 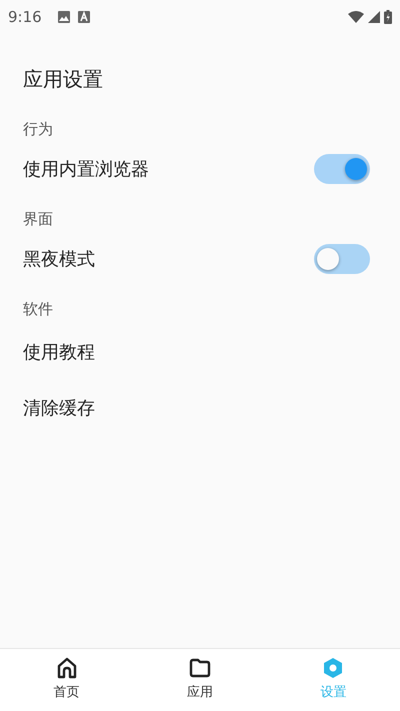 I want to click on settings-icon, so click(x=333, y=668).